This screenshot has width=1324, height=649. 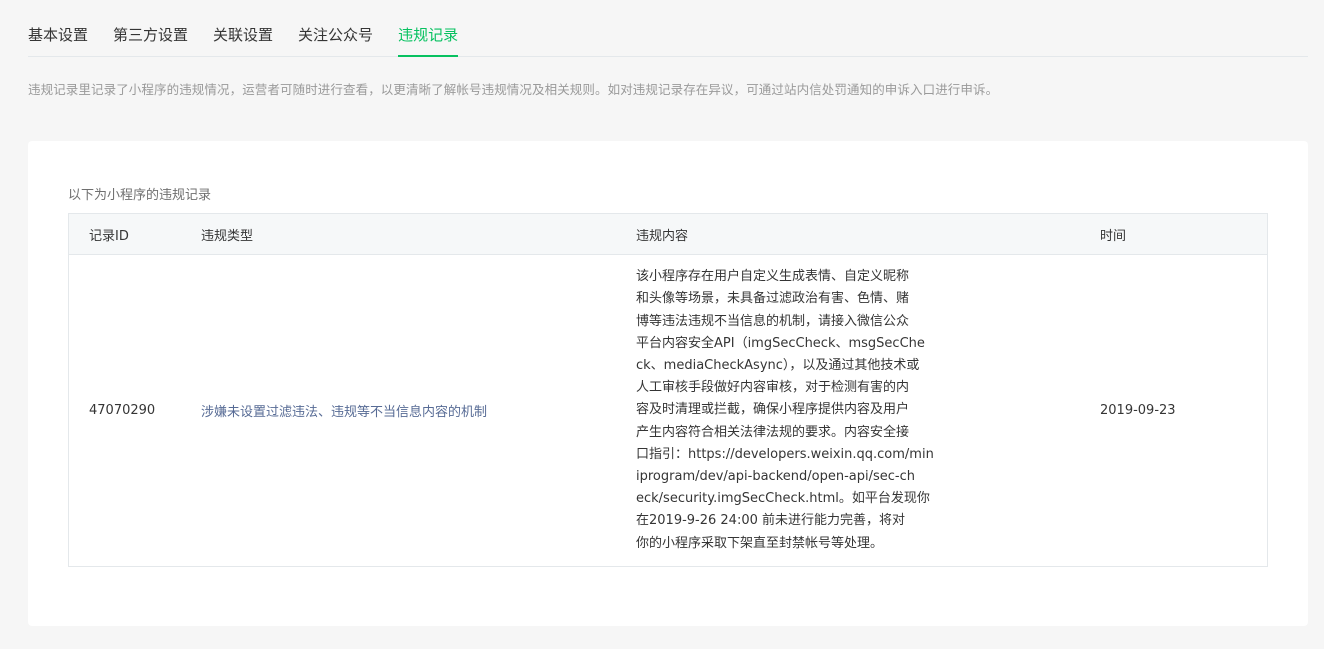 What do you see at coordinates (122, 410) in the screenshot?
I see `record-id: 47070290` at bounding box center [122, 410].